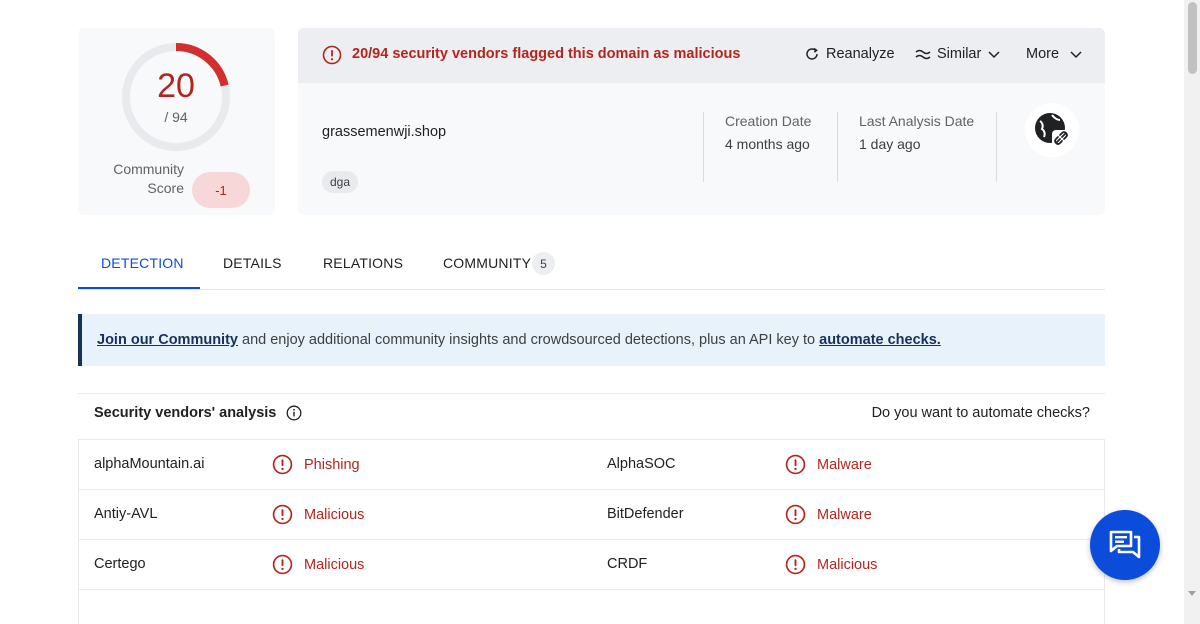  I want to click on creation-date-label: Creation Date, so click(768, 121).